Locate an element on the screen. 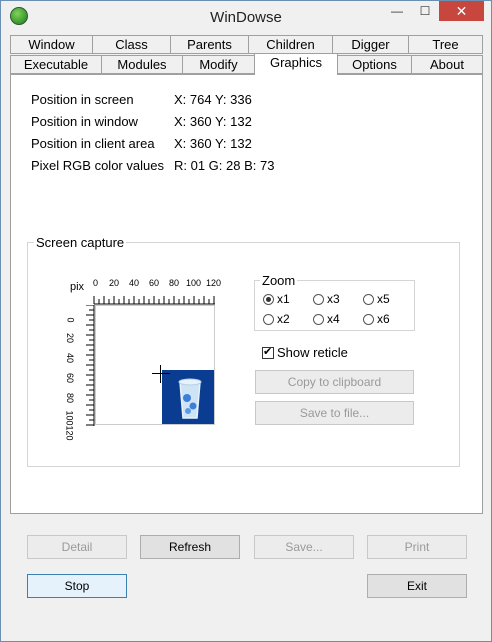 This screenshot has width=492, height=642. zoom-title: Zoom is located at coordinates (279, 280).